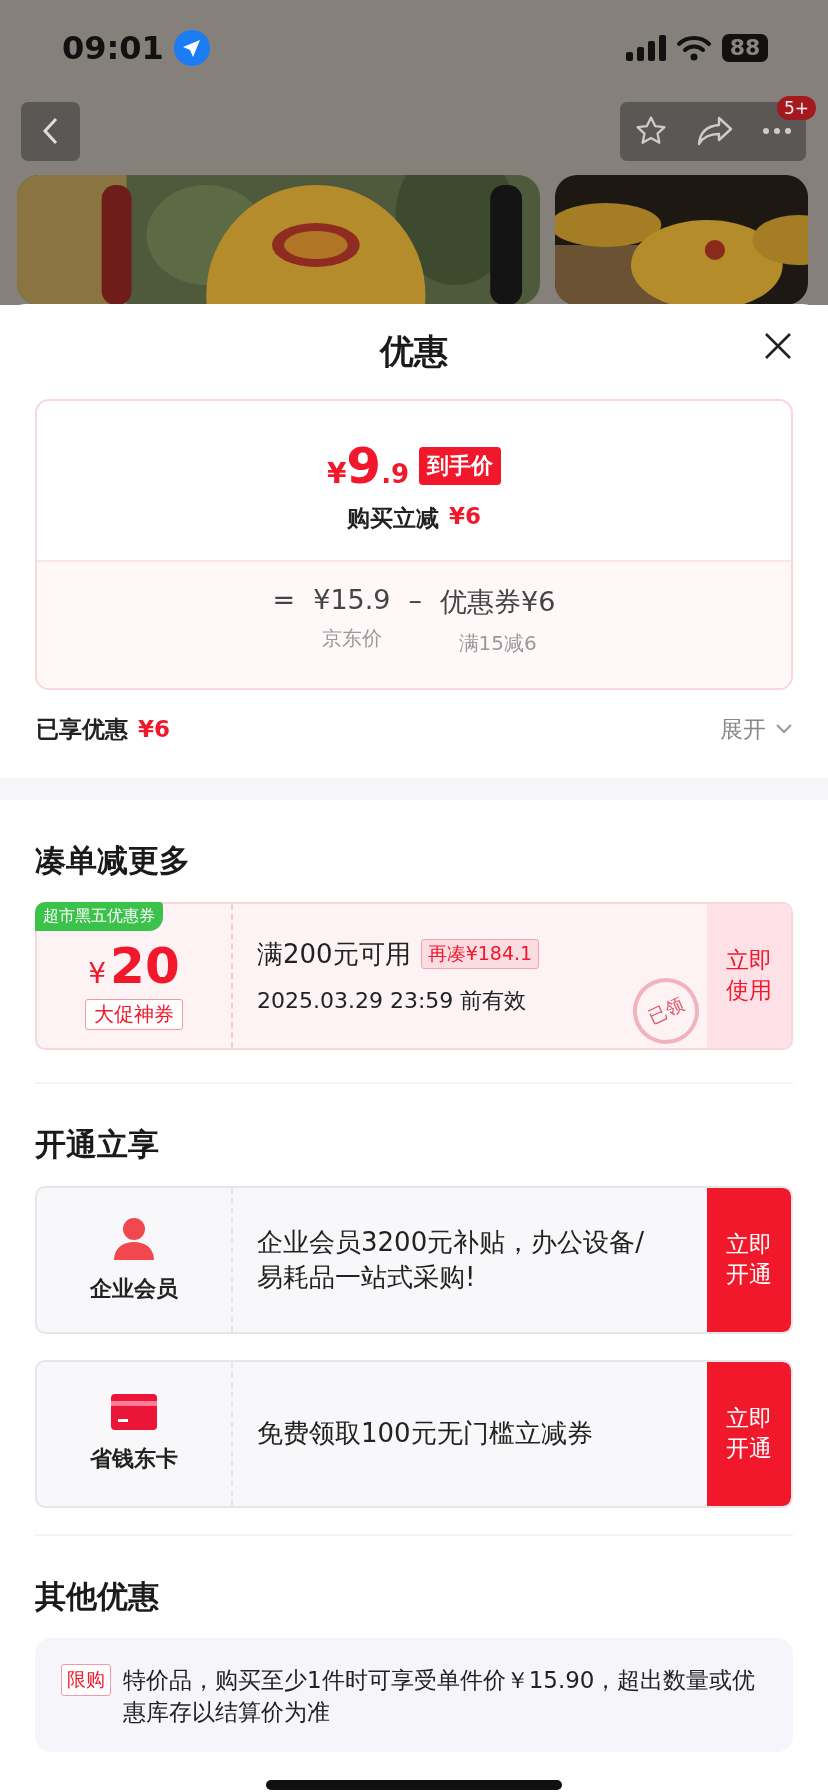 The width and height of the screenshot is (828, 1792). Describe the element at coordinates (351, 638) in the screenshot. I see `formula-caption: 京东价` at that location.